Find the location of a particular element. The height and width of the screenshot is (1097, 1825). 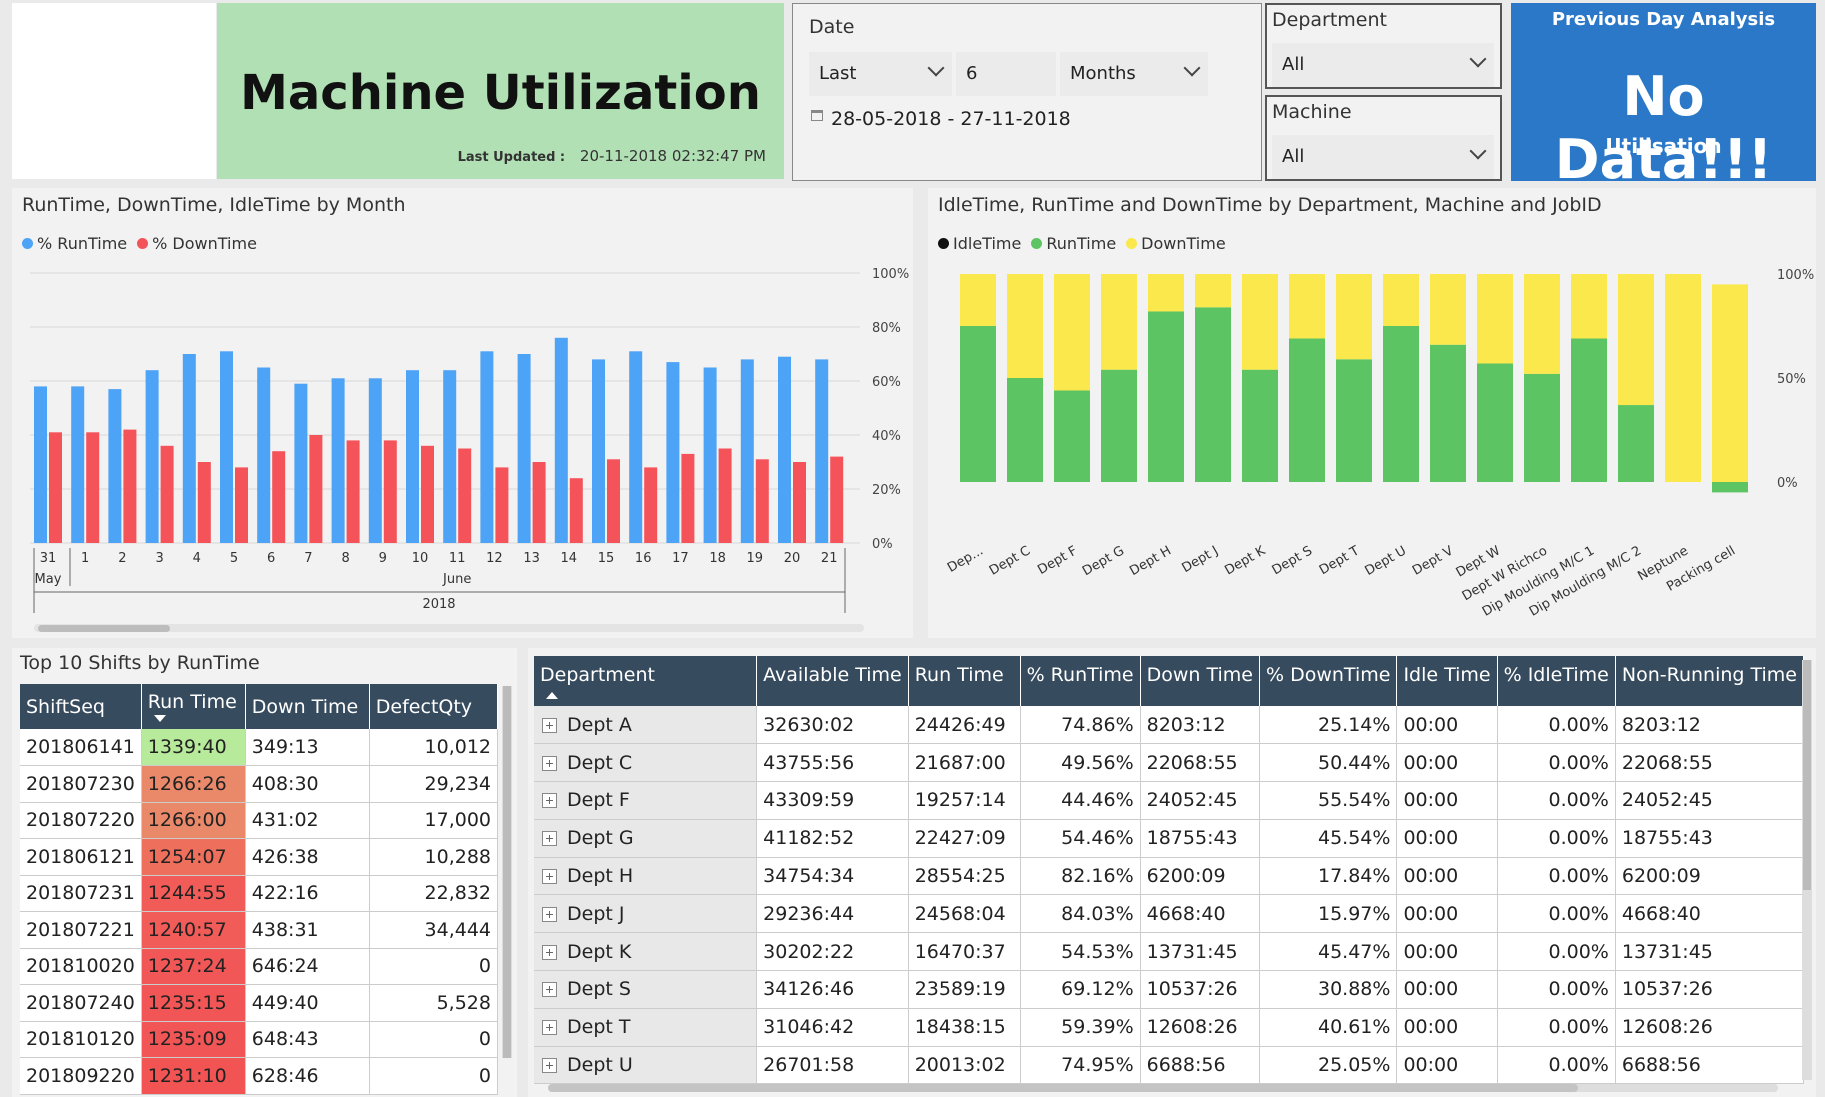

table-row: 201807230 1266:26 408:30 29,234 is located at coordinates (259, 784).